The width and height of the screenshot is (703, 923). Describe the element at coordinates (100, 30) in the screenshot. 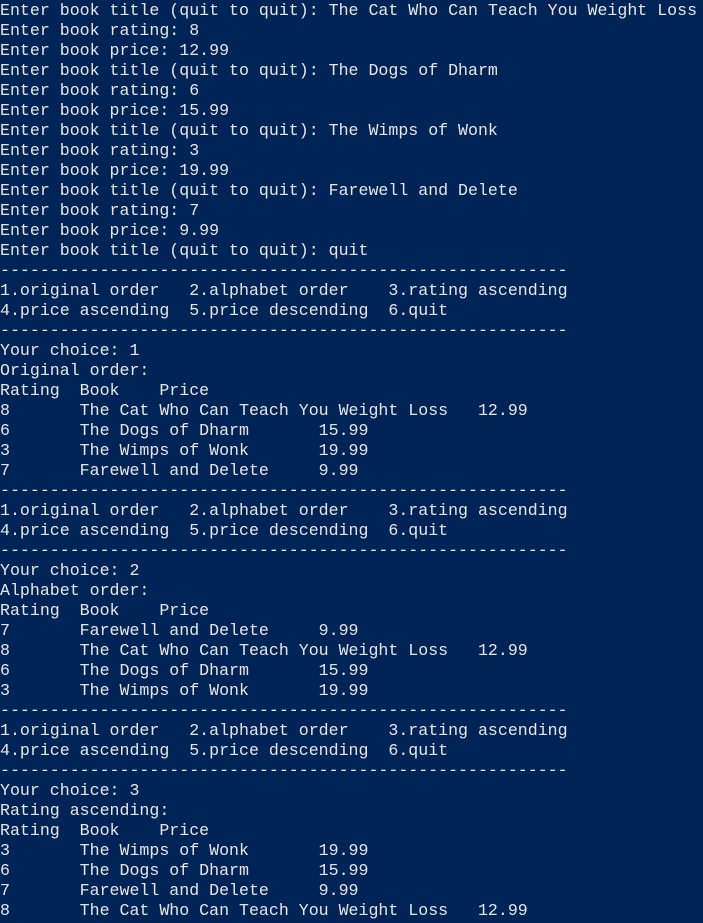

I see `prompt-rating-line: Enter book rating: 8` at that location.